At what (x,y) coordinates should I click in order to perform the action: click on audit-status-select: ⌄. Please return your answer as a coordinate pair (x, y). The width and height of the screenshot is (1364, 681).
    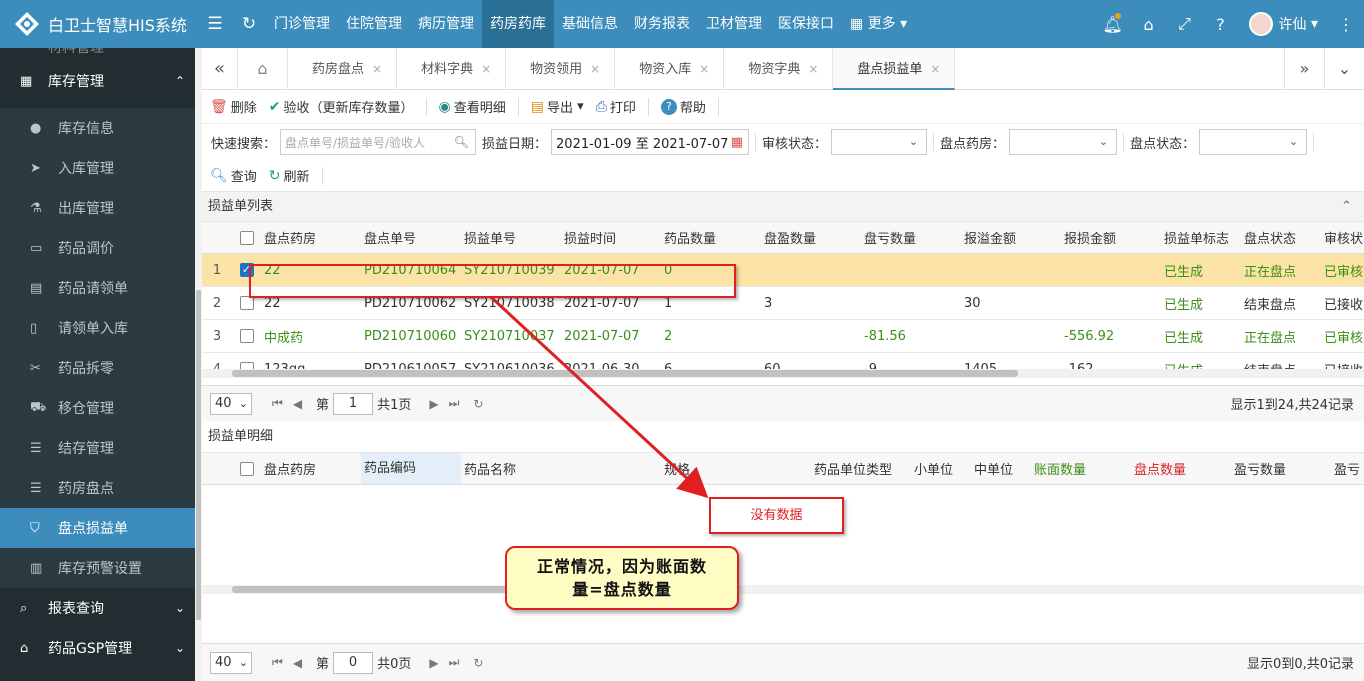
    Looking at the image, I should click on (879, 142).